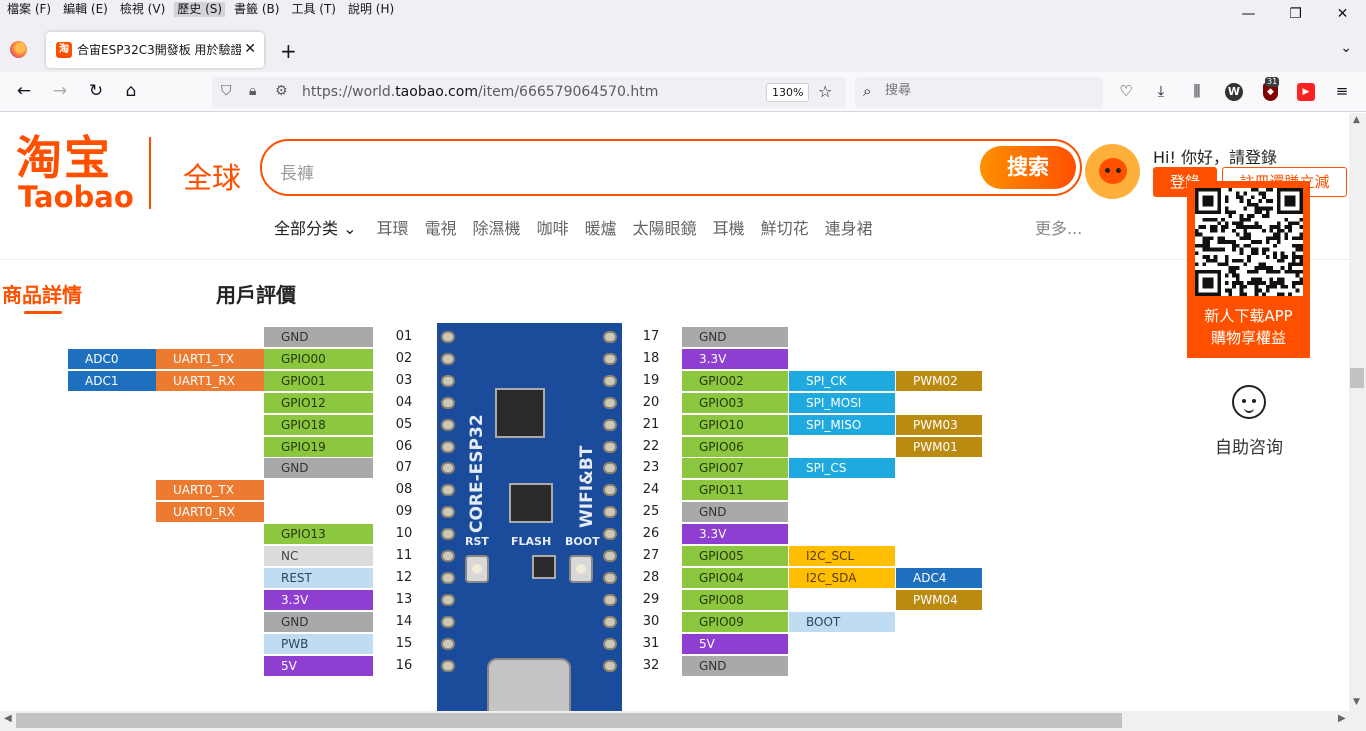 The image size is (1366, 731). Describe the element at coordinates (1028, 167) in the screenshot. I see `site-search-button: 搜索` at that location.